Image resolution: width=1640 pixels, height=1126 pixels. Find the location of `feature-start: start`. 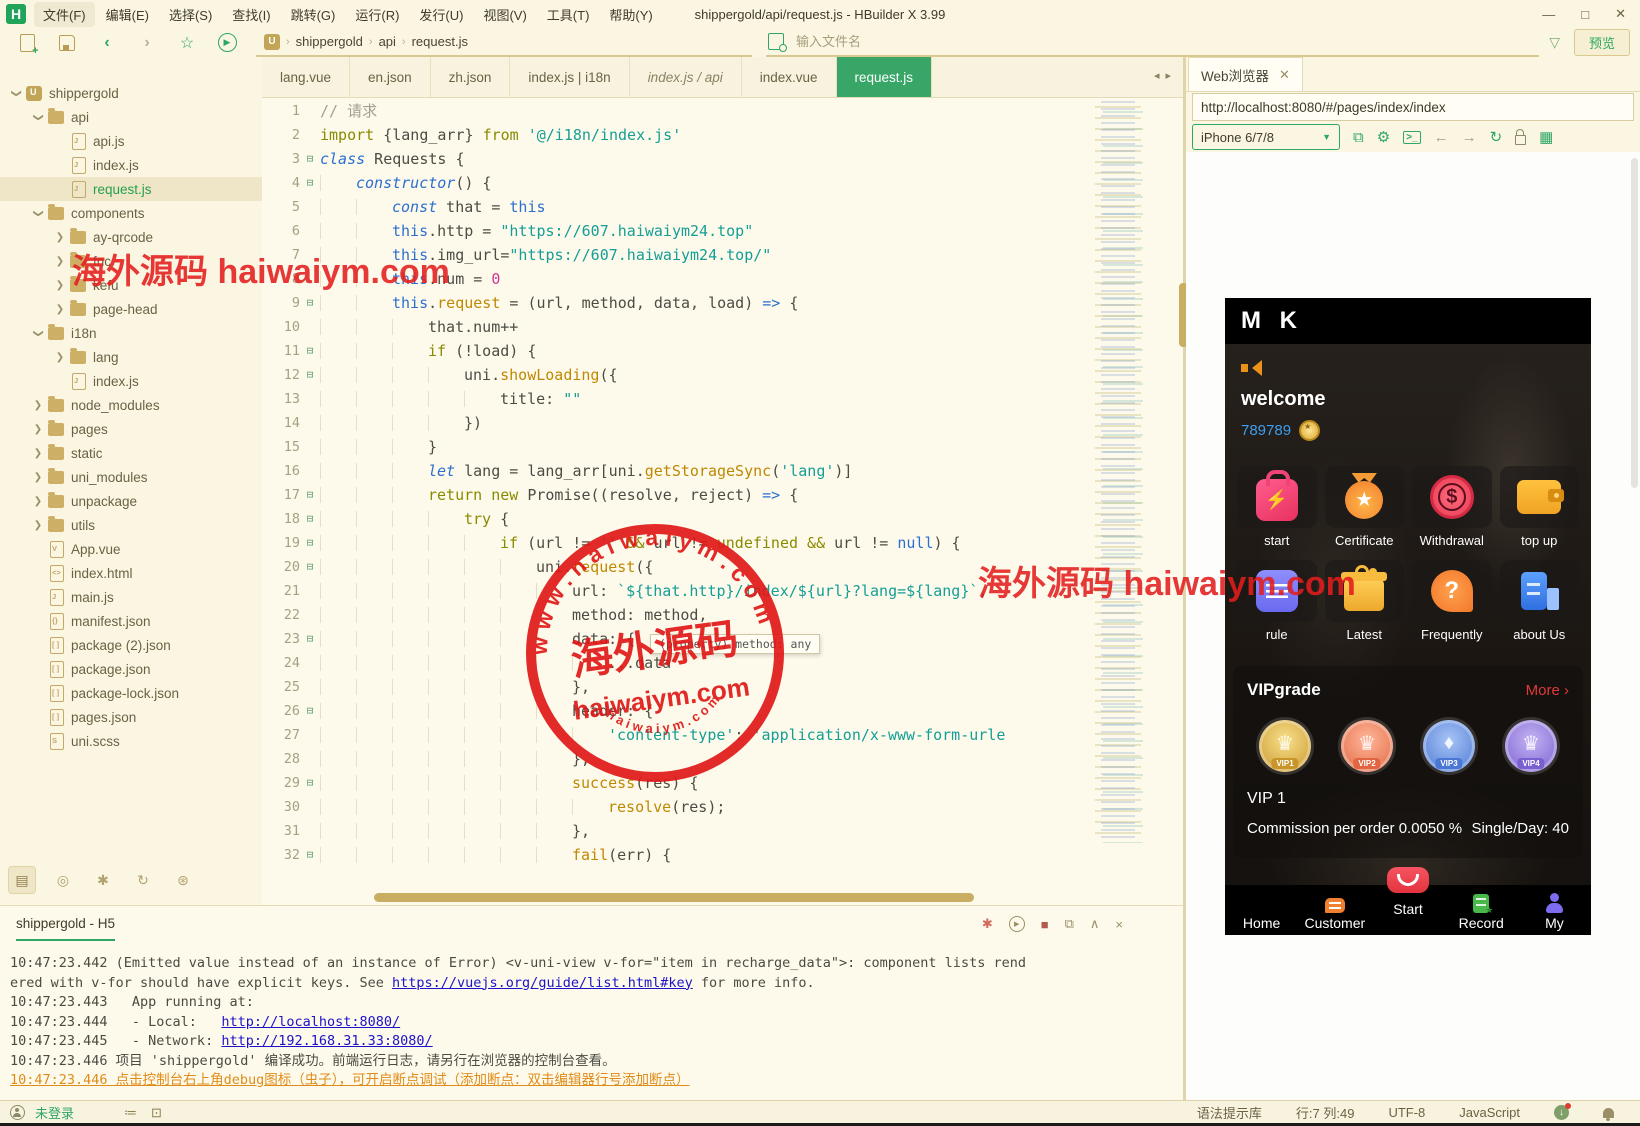

feature-start: start is located at coordinates (1277, 507).